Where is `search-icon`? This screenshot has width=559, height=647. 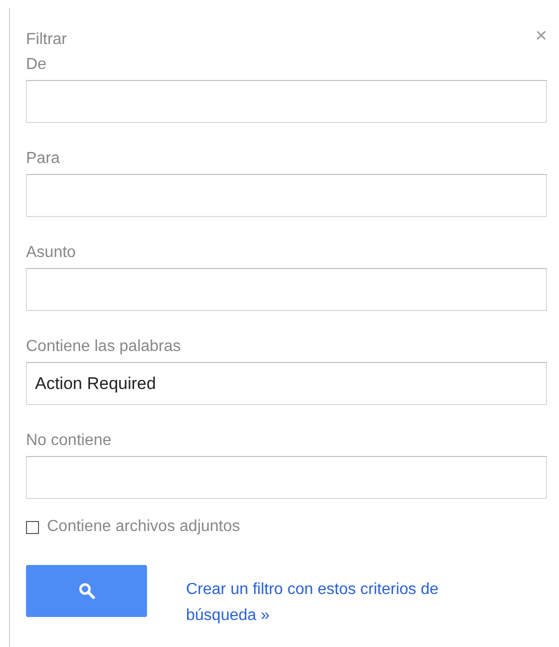 search-icon is located at coordinates (87, 591).